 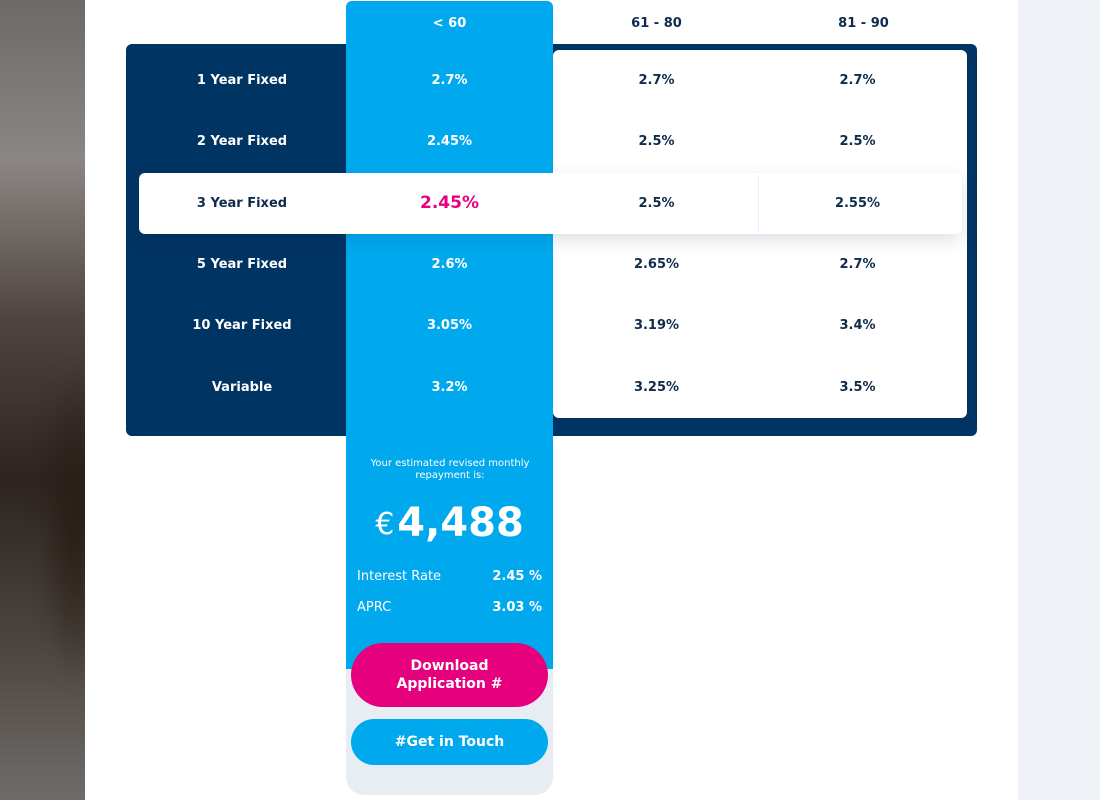 What do you see at coordinates (449, 203) in the screenshot?
I see `rate-cell-3y-lt60-selected: 2.45%` at bounding box center [449, 203].